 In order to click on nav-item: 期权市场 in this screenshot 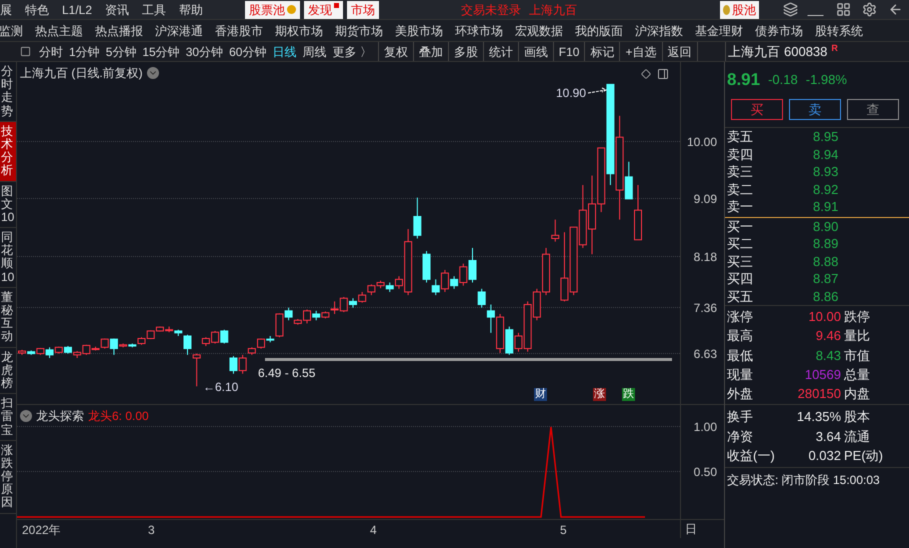, I will do `click(299, 31)`.